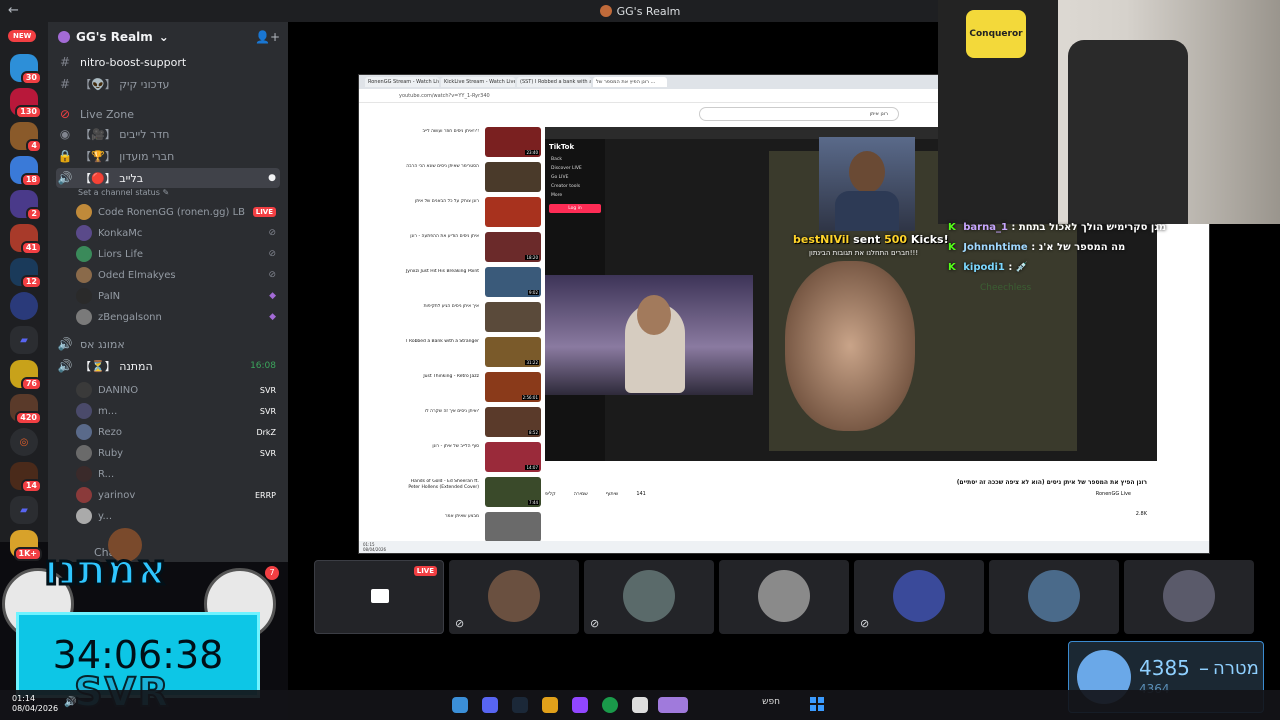  Describe the element at coordinates (379, 597) in the screenshot. I see `screenshare-tile: LIVE` at that location.